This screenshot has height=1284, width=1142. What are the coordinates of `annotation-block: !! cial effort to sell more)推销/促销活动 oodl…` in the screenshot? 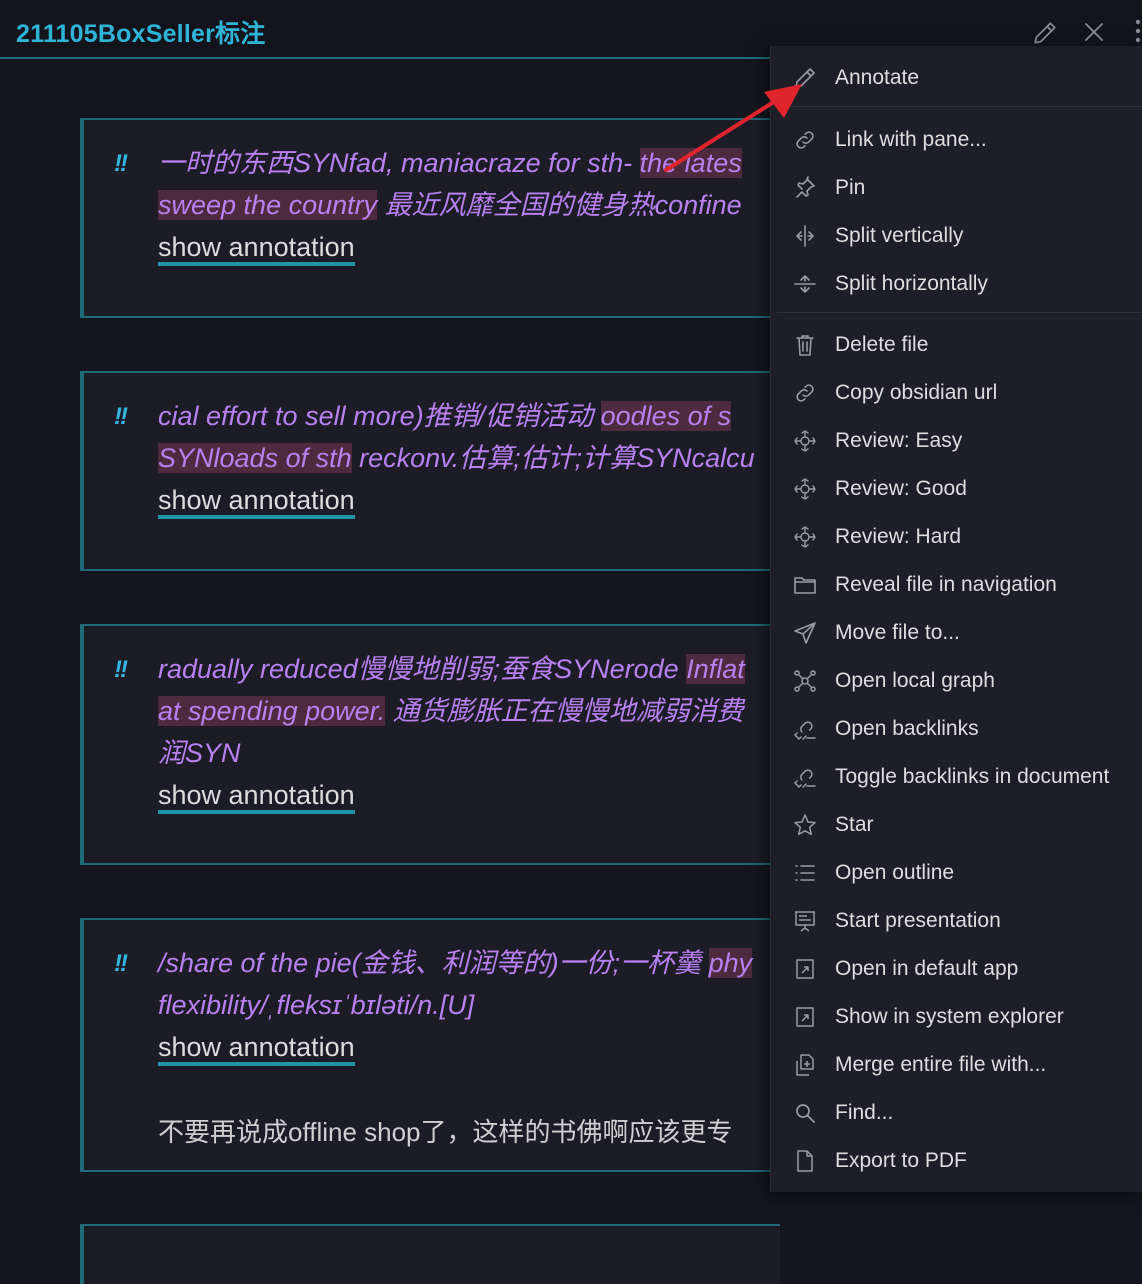 It's located at (430, 471).